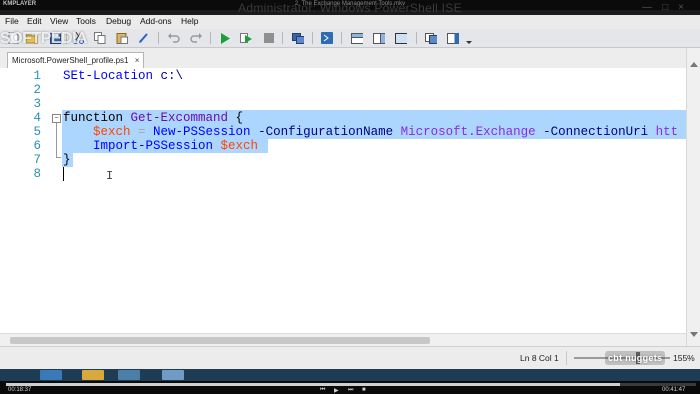  Describe the element at coordinates (56, 140) in the screenshot. I see `fold-guide` at that location.